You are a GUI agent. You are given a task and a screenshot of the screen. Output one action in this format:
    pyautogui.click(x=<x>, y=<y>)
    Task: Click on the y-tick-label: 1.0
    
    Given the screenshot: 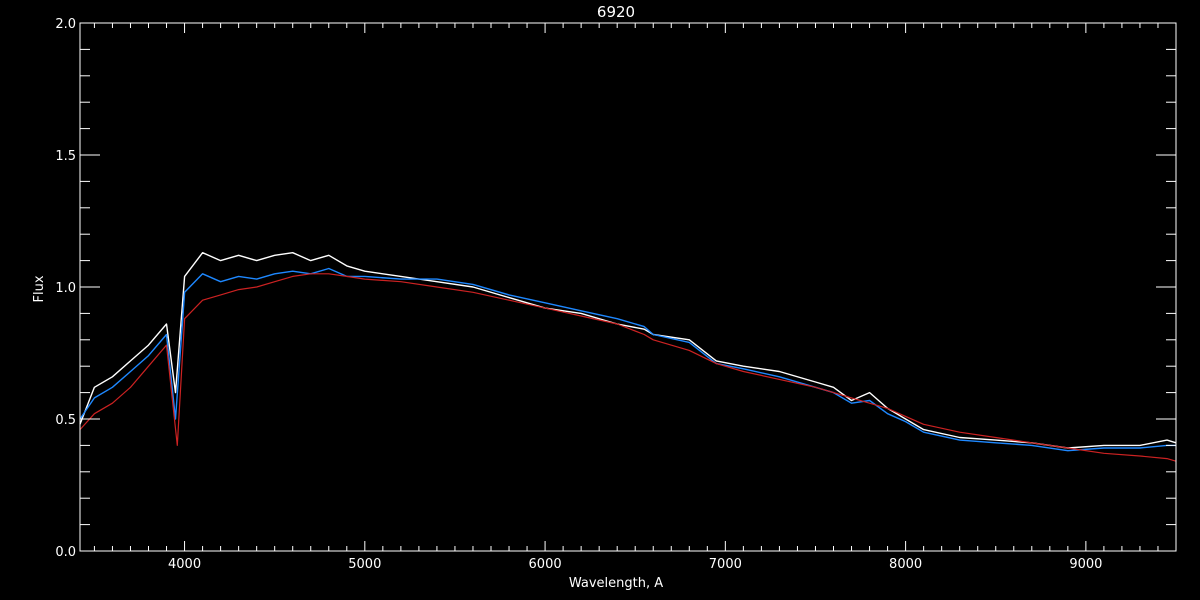 What is the action you would take?
    pyautogui.click(x=65, y=288)
    